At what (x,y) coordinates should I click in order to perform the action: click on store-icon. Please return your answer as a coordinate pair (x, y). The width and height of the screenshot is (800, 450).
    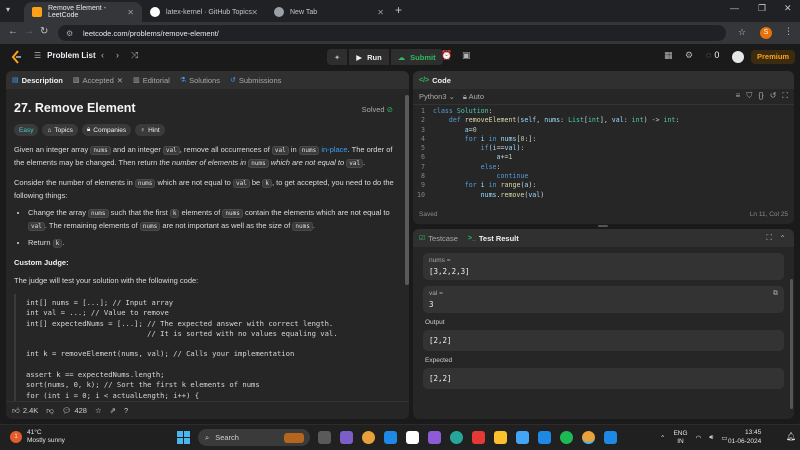
    Looking at the image, I should click on (522, 437).